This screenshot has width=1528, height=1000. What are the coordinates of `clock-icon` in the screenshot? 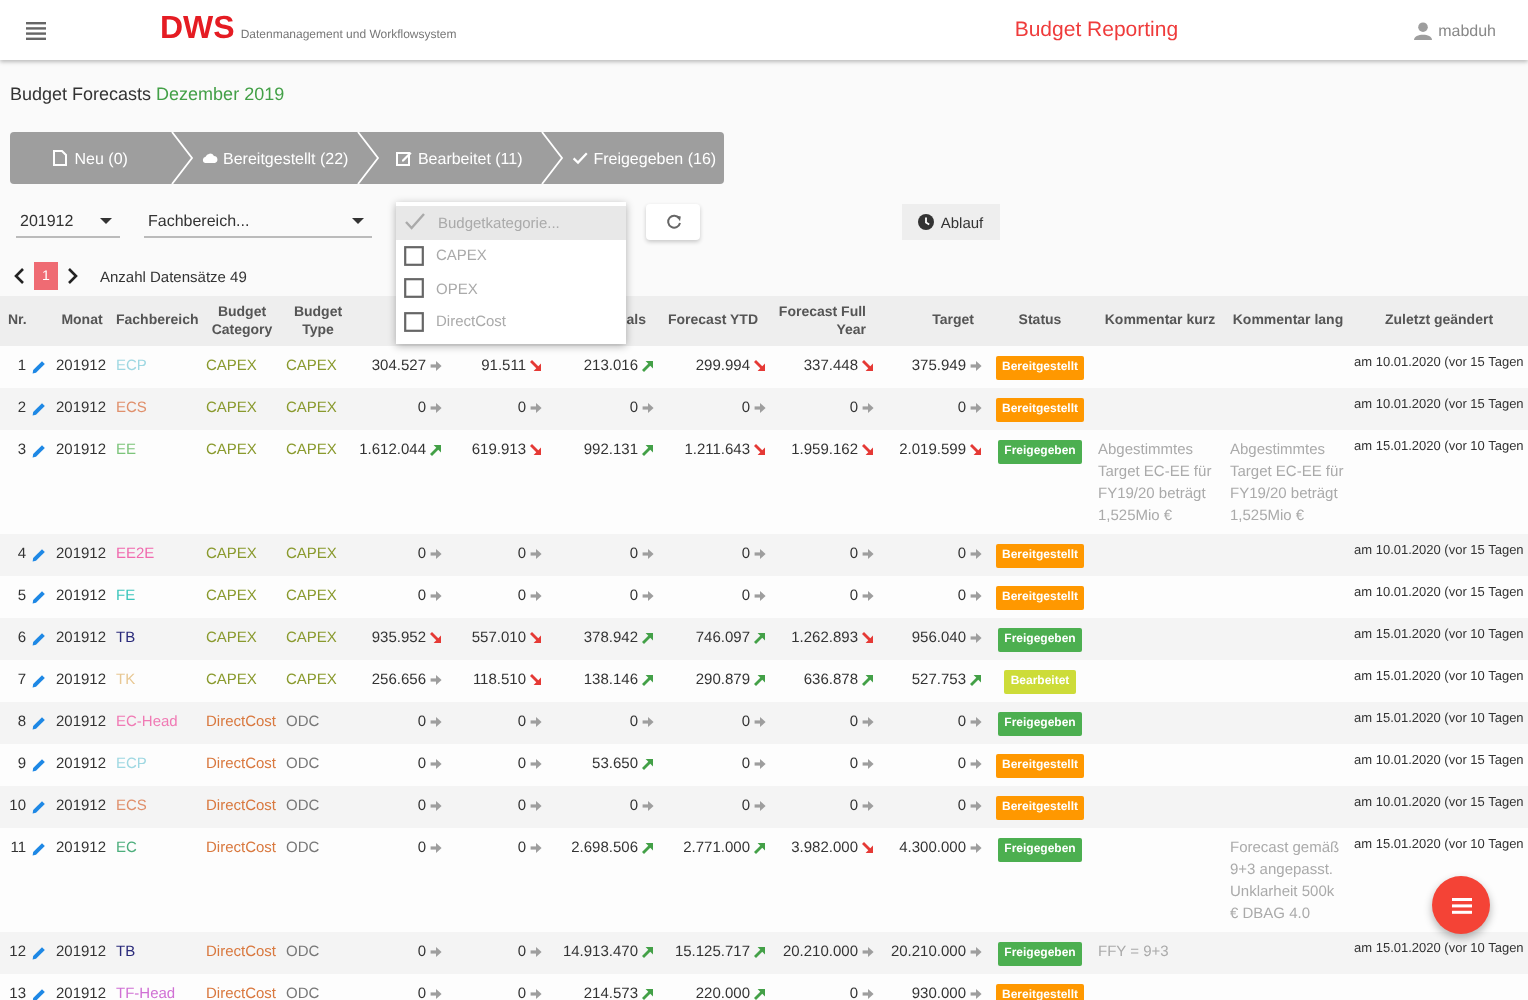 It's located at (926, 222).